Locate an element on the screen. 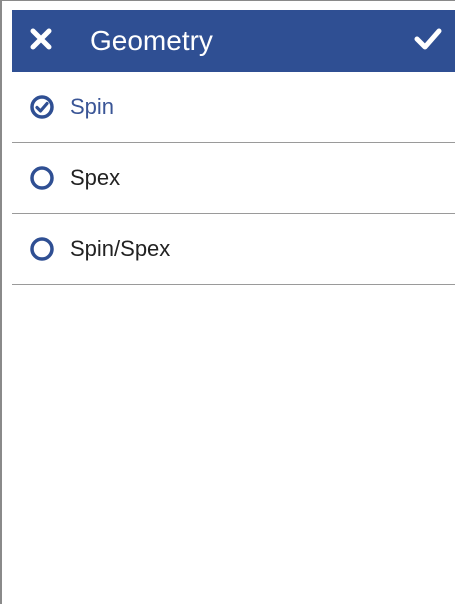 The image size is (455, 604). dialog-header: Geometry is located at coordinates (233, 41).